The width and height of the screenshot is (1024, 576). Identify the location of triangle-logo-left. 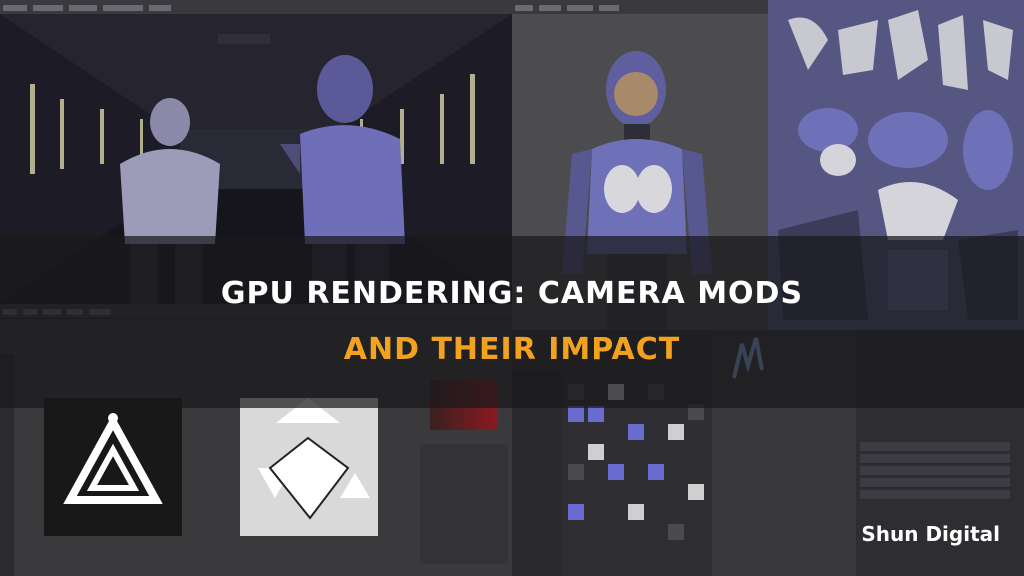
(113, 458).